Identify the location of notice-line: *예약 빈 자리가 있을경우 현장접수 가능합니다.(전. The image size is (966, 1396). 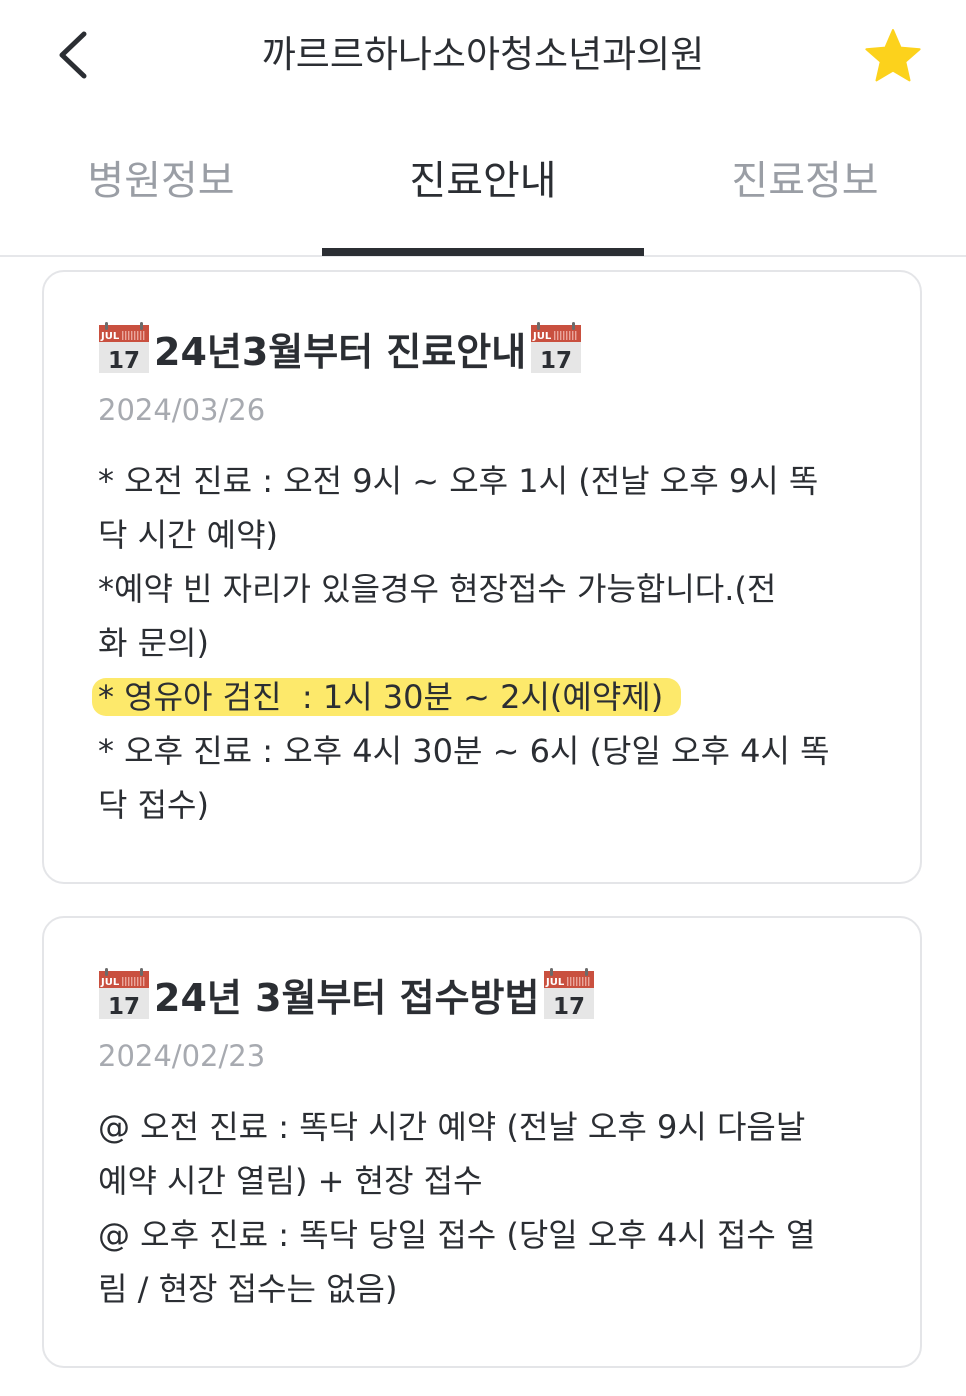
(437, 589).